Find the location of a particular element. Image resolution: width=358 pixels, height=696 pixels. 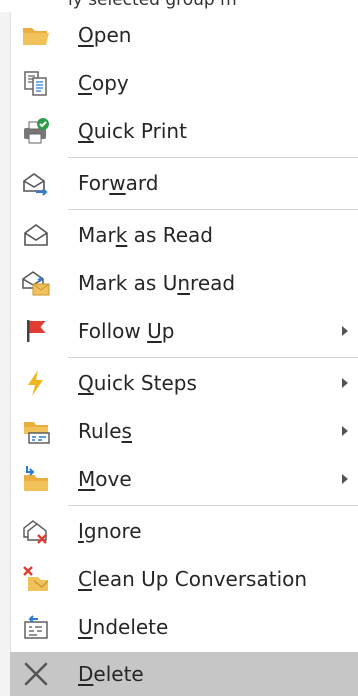

menu-item-mark-as-read: Mark as Read is located at coordinates (184, 235).